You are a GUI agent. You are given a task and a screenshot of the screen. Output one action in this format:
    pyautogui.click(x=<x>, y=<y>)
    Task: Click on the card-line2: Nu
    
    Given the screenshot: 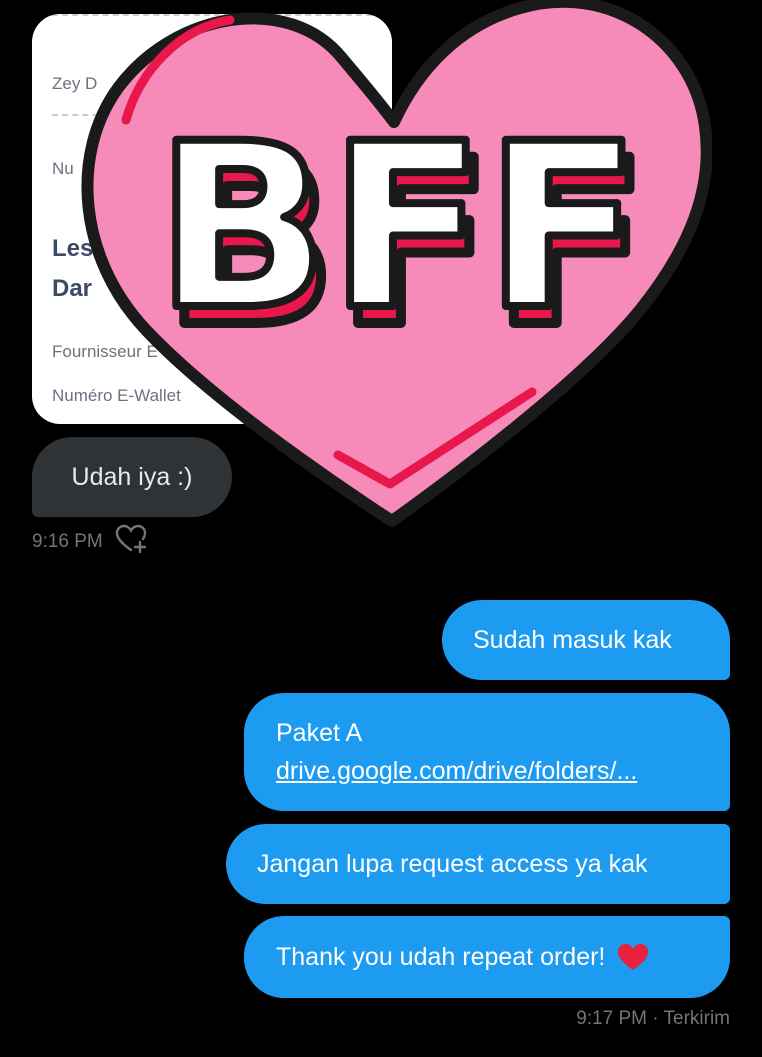 What is the action you would take?
    pyautogui.click(x=63, y=168)
    